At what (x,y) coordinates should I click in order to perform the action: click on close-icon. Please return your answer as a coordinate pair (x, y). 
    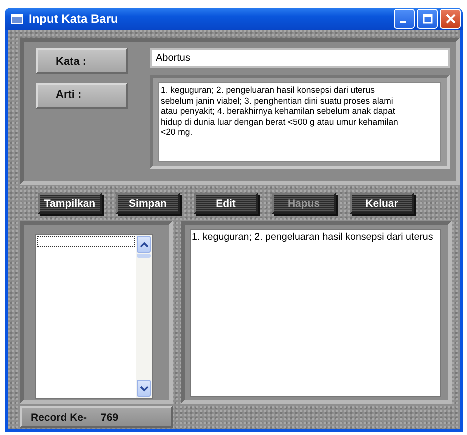
    Looking at the image, I should click on (451, 19).